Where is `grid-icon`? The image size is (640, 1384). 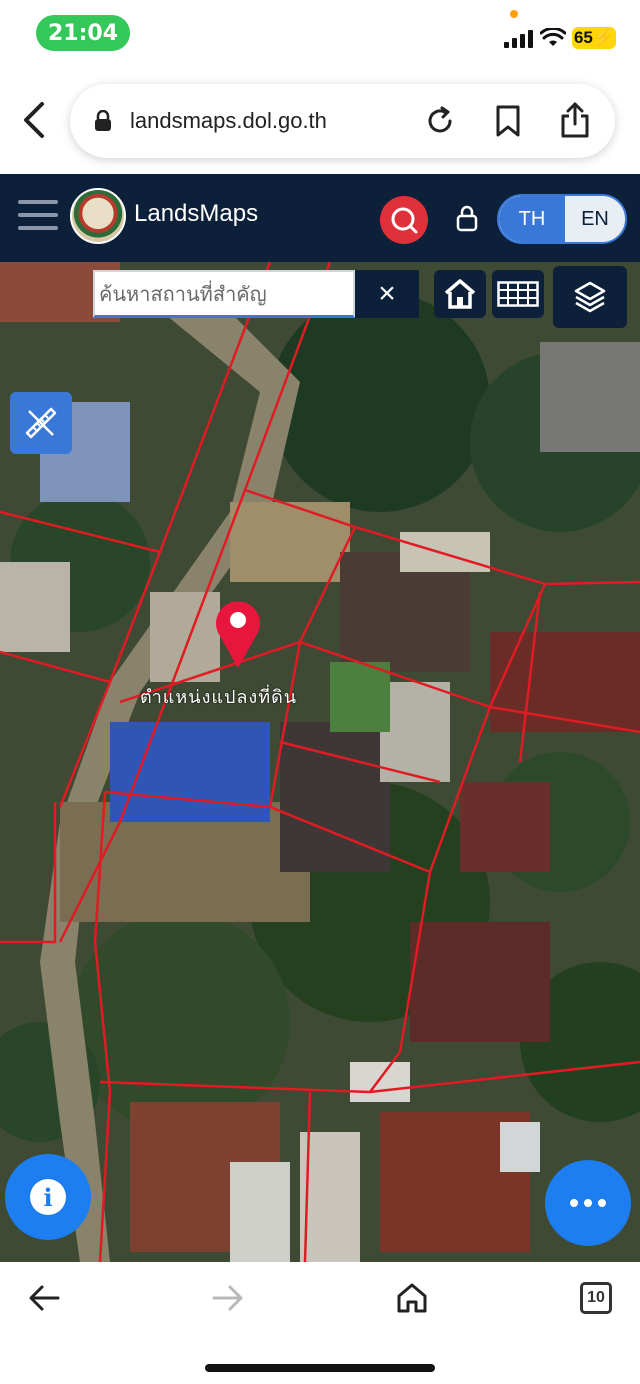 grid-icon is located at coordinates (518, 294).